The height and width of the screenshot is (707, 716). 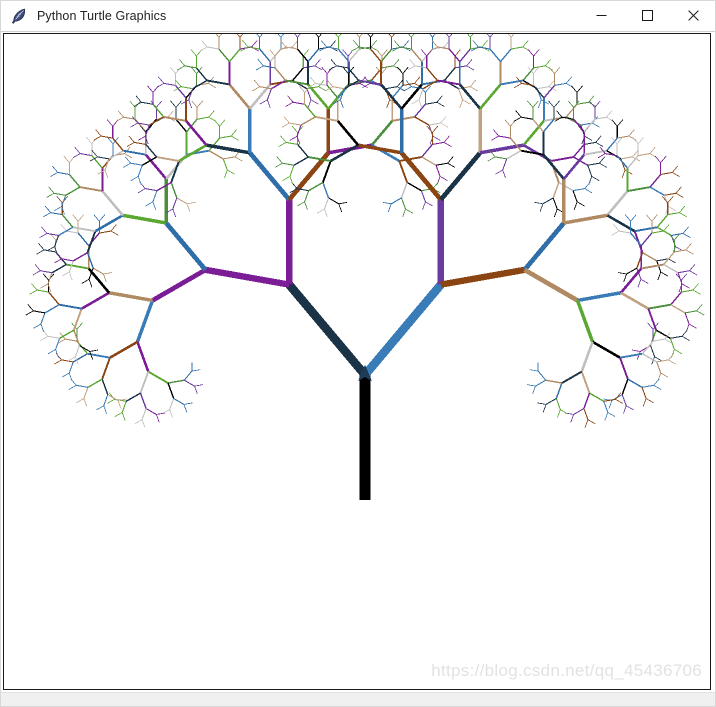 I want to click on window-title: Python Turtle Graphics, so click(x=102, y=15).